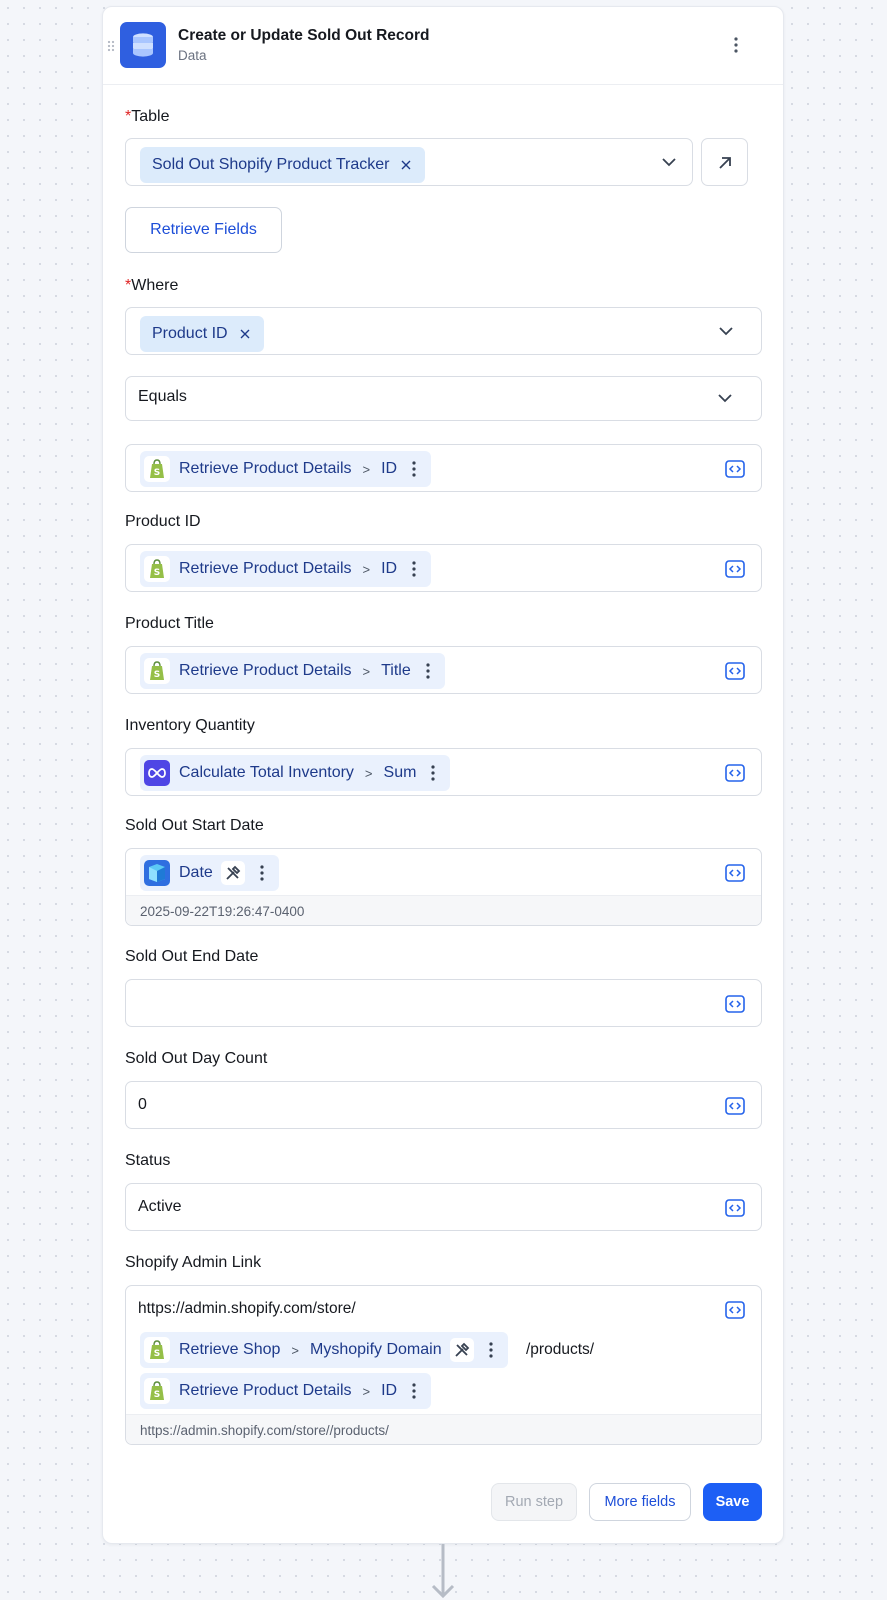 This screenshot has height=1600, width=887. Describe the element at coordinates (443, 468) in the screenshot. I see `where-value-field: S Retrieve Product Details > ID` at that location.